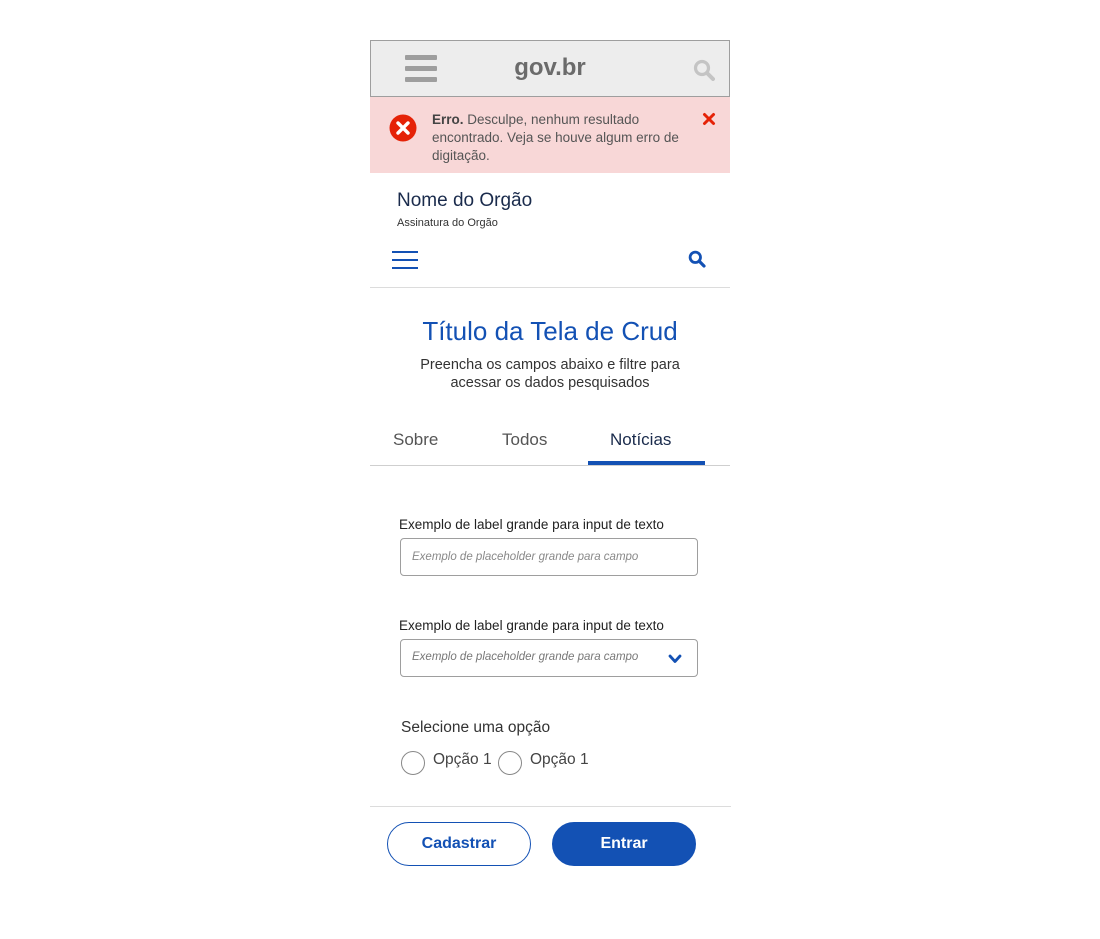 Image resolution: width=1100 pixels, height=939 pixels. Describe the element at coordinates (524, 440) in the screenshot. I see `tab-todos: Todos` at that location.